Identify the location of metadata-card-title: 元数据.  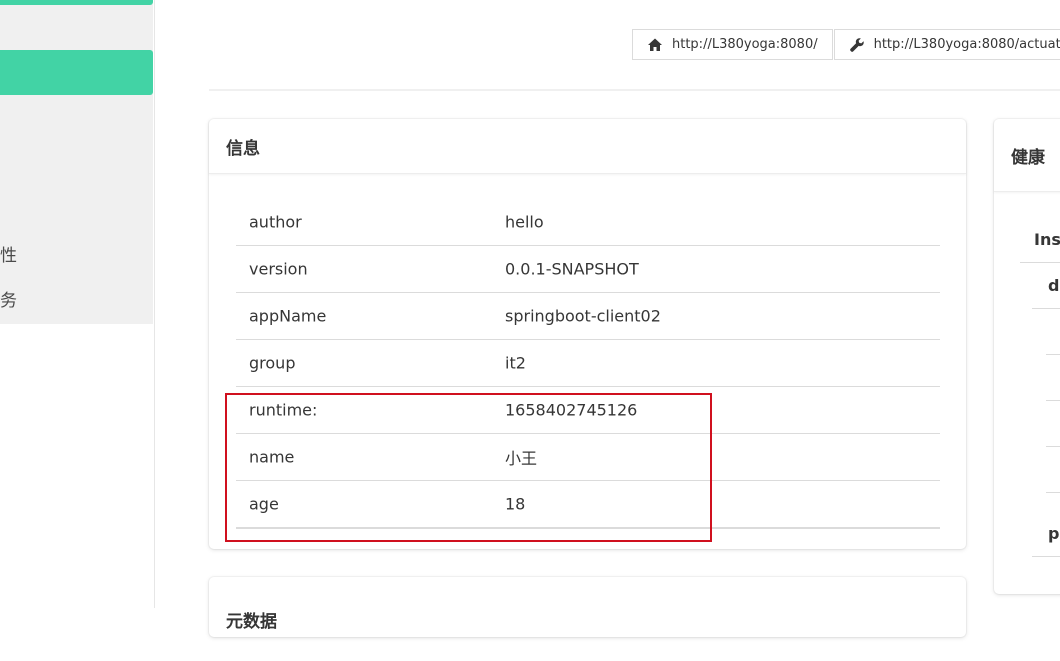
(251, 622).